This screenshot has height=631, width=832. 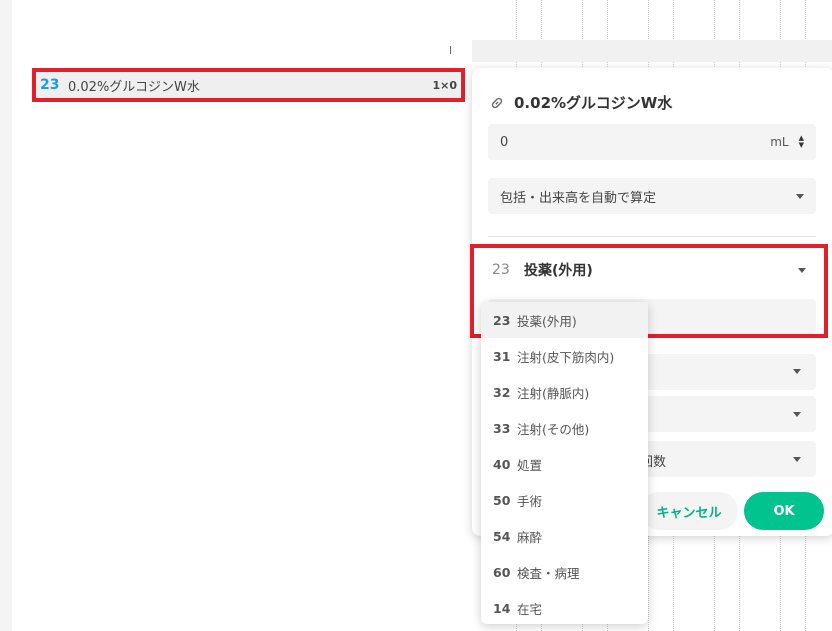 I want to click on item-code: 60, so click(x=502, y=572).